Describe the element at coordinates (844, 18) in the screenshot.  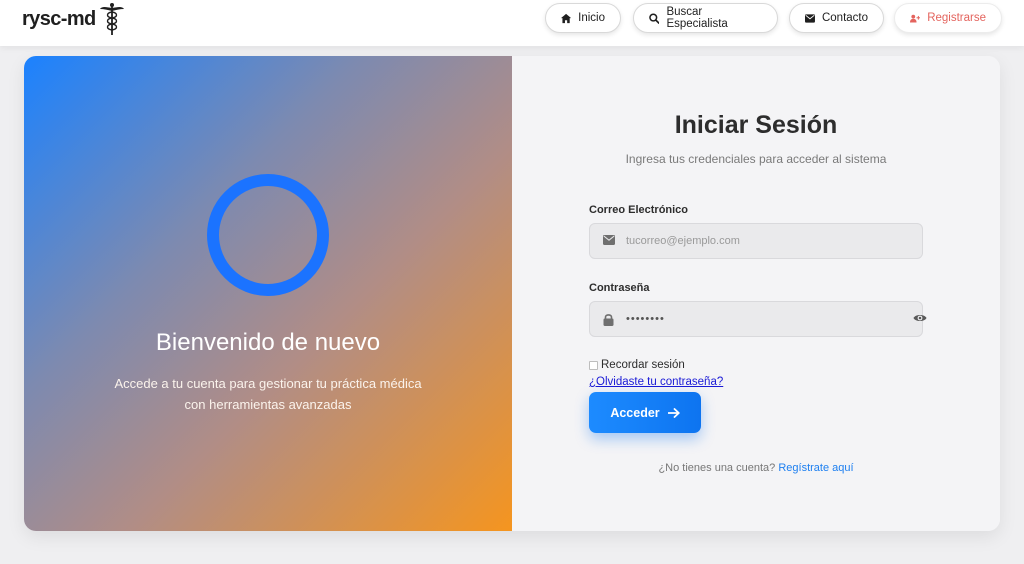
I see `nav-contacto-label: Contacto` at that location.